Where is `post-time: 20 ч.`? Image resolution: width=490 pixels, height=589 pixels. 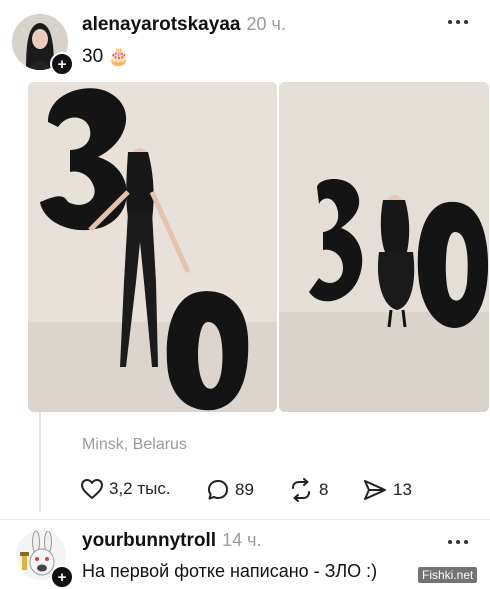
post-time: 20 ч. is located at coordinates (266, 24).